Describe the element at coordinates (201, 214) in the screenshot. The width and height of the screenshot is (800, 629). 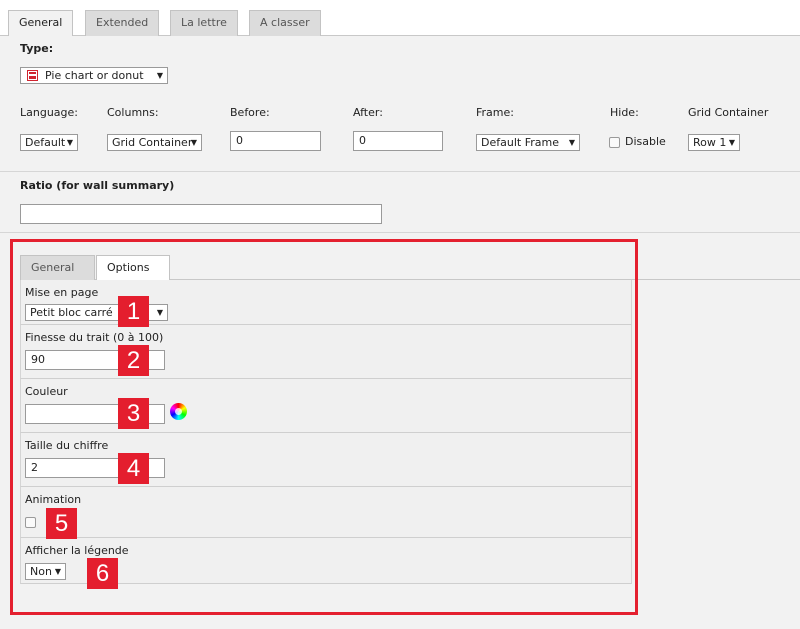
I see `ratio-input` at that location.